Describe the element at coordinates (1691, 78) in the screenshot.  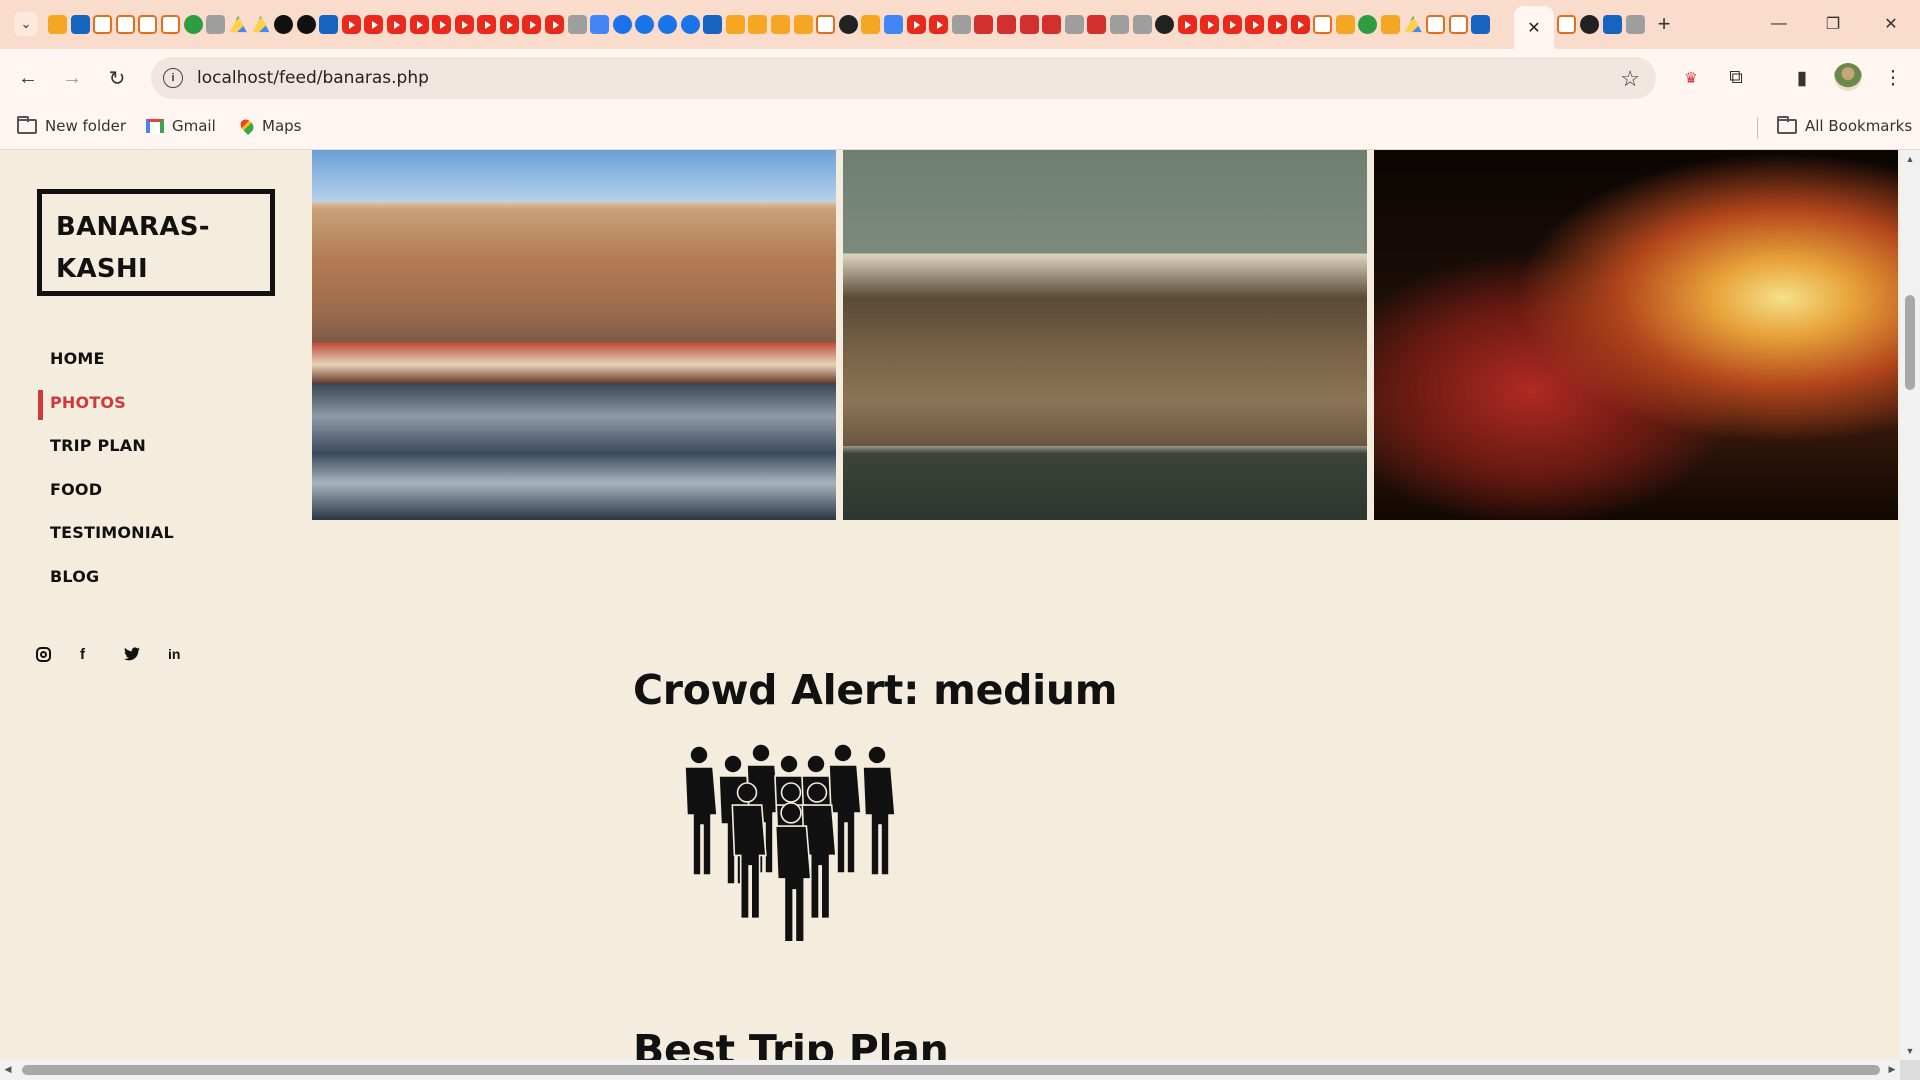
I see `extension-icon: ♛` at that location.